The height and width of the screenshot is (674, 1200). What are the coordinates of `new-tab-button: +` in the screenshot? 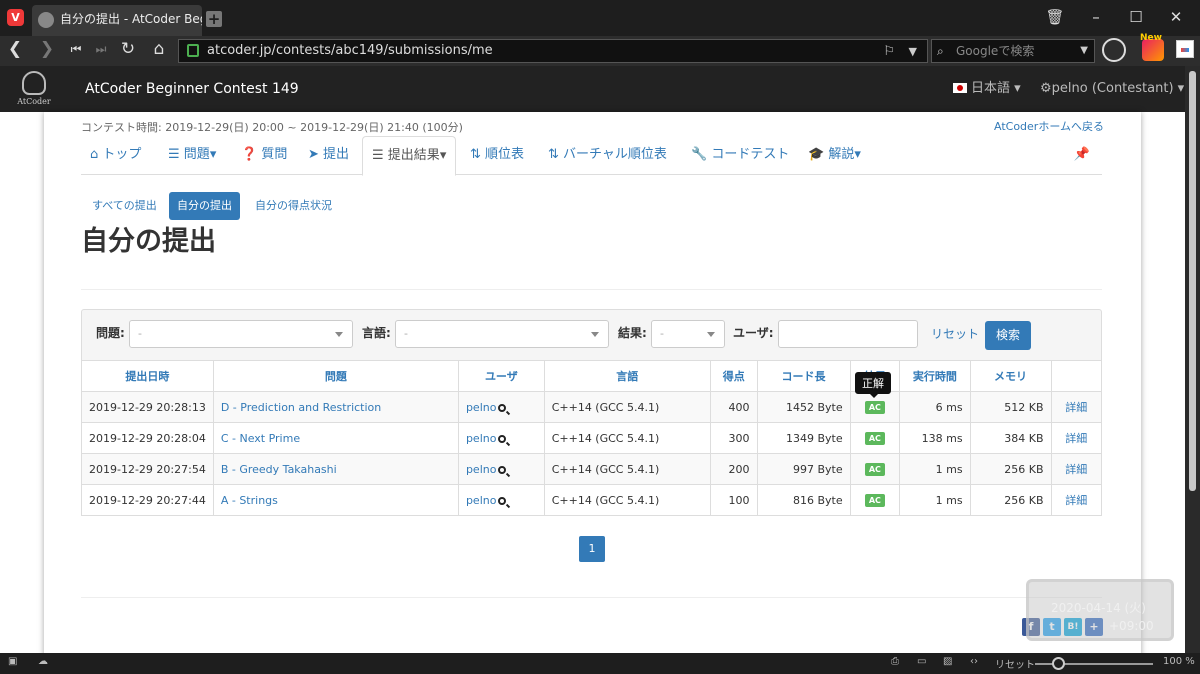 It's located at (214, 19).